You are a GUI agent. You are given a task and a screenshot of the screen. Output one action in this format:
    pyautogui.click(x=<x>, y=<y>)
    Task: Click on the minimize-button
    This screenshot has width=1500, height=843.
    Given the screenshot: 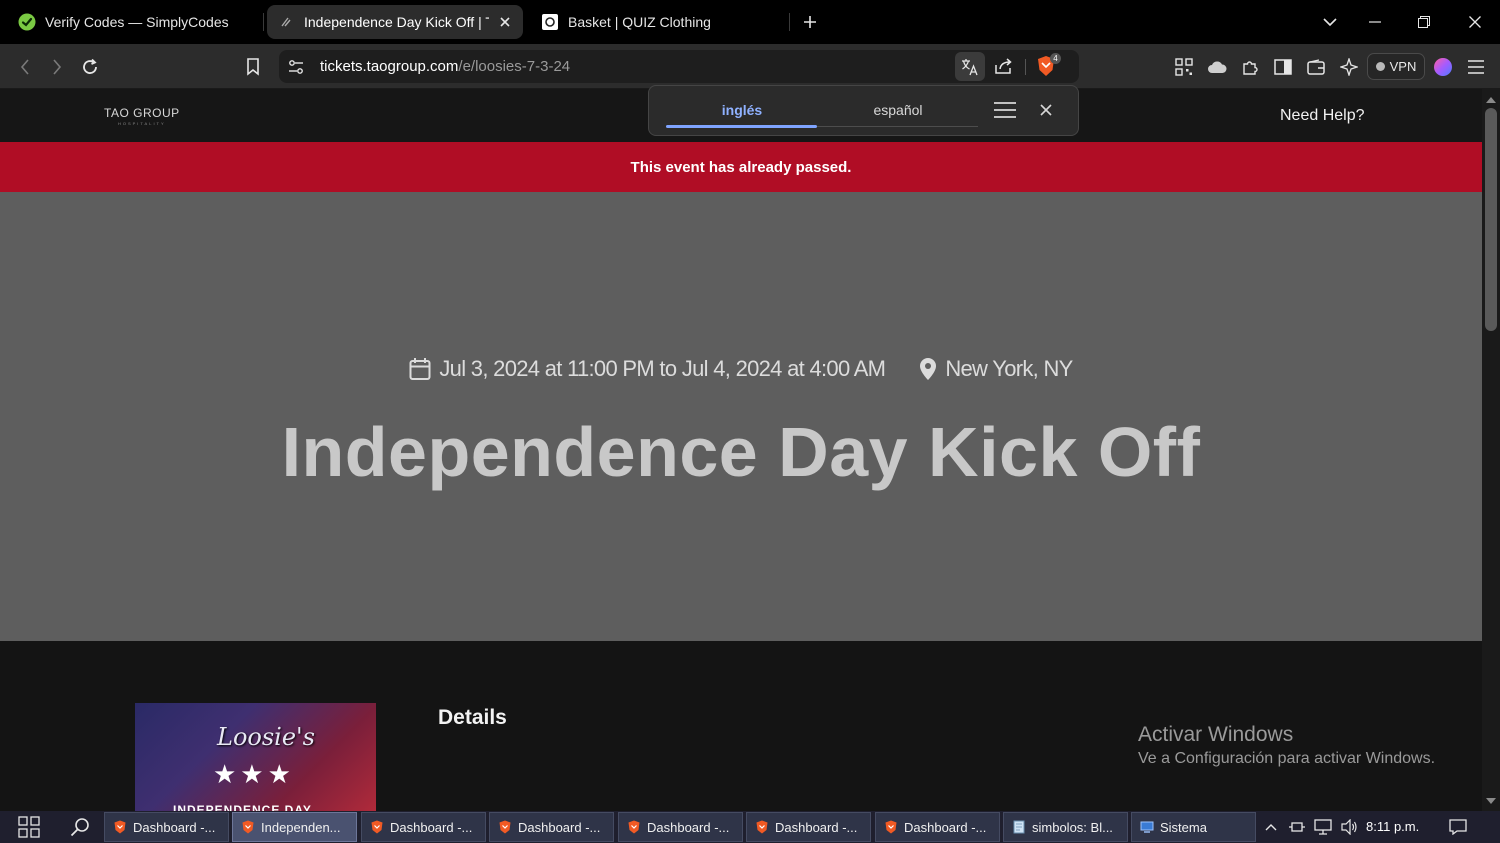 What is the action you would take?
    pyautogui.click(x=1375, y=22)
    